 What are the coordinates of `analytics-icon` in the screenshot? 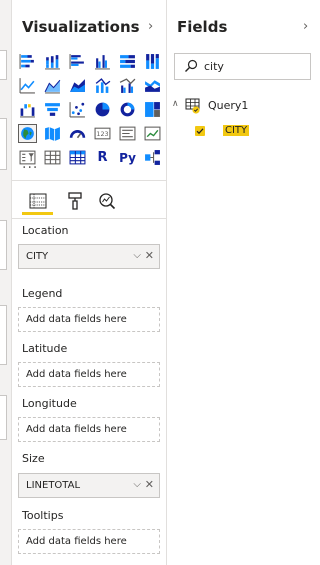 It's located at (107, 201).